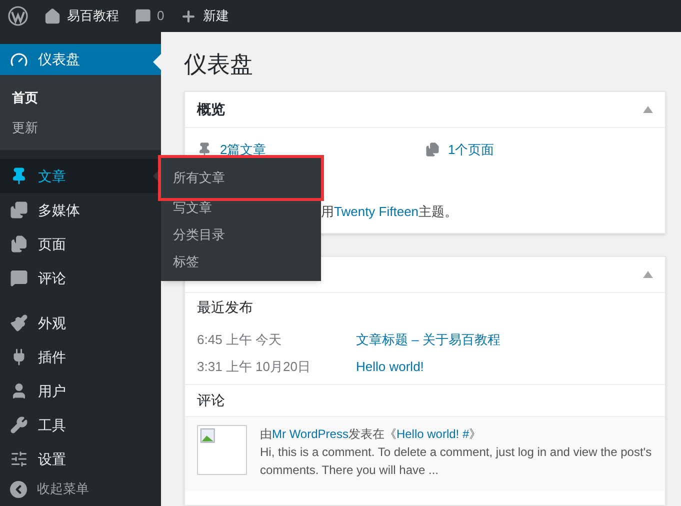  What do you see at coordinates (80, 176) in the screenshot?
I see `sidebar-item: 文章` at bounding box center [80, 176].